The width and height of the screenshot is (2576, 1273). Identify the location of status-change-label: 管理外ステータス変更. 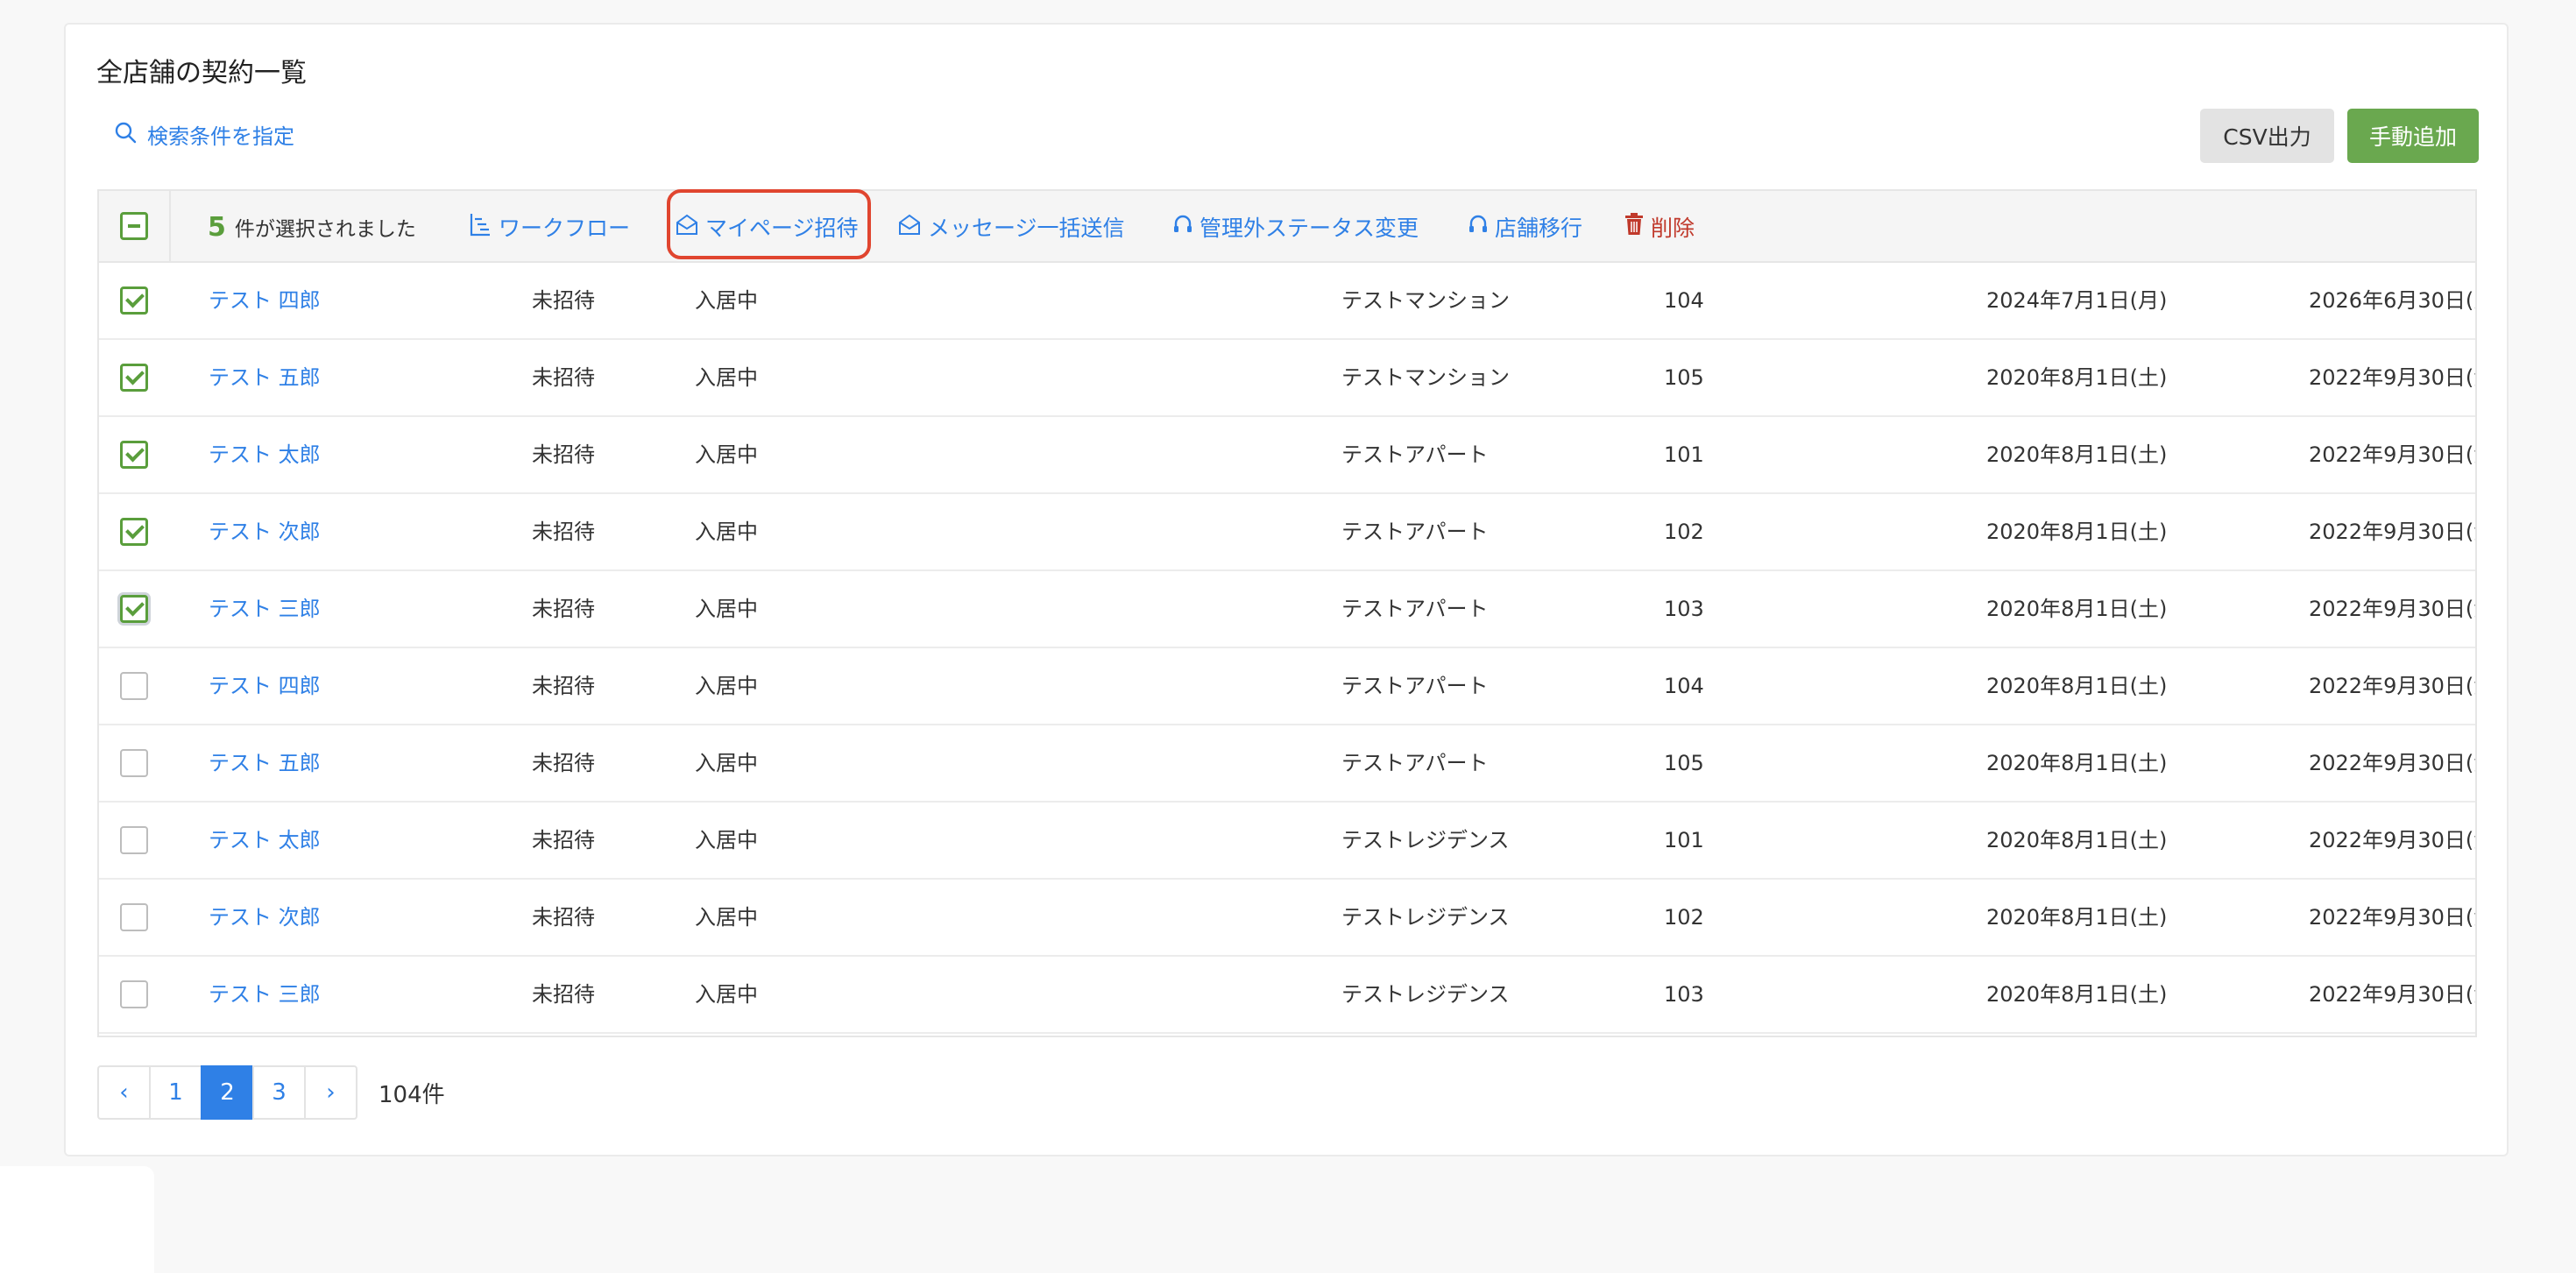
(1309, 228).